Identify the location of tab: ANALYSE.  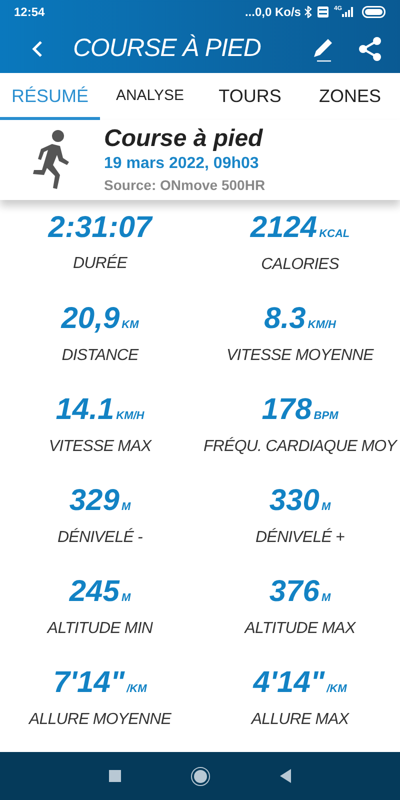
(150, 96).